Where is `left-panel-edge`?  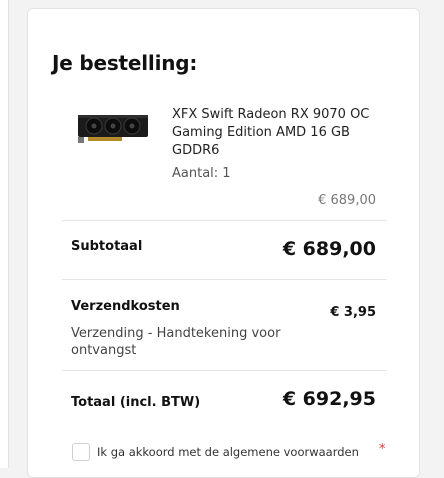
left-panel-edge is located at coordinates (4, 234).